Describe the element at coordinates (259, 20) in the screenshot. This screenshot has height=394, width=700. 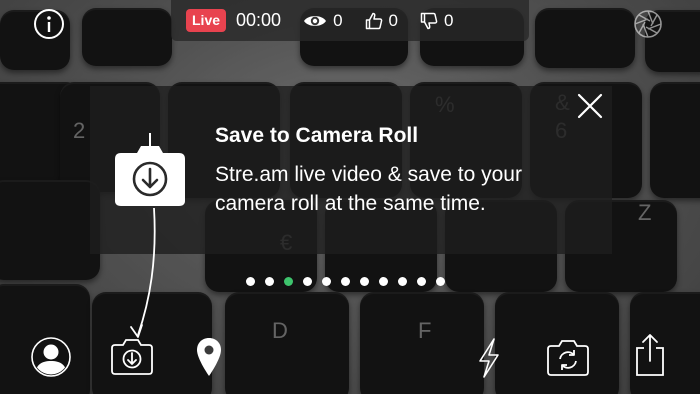
I see `stream-timer: 00:00` at that location.